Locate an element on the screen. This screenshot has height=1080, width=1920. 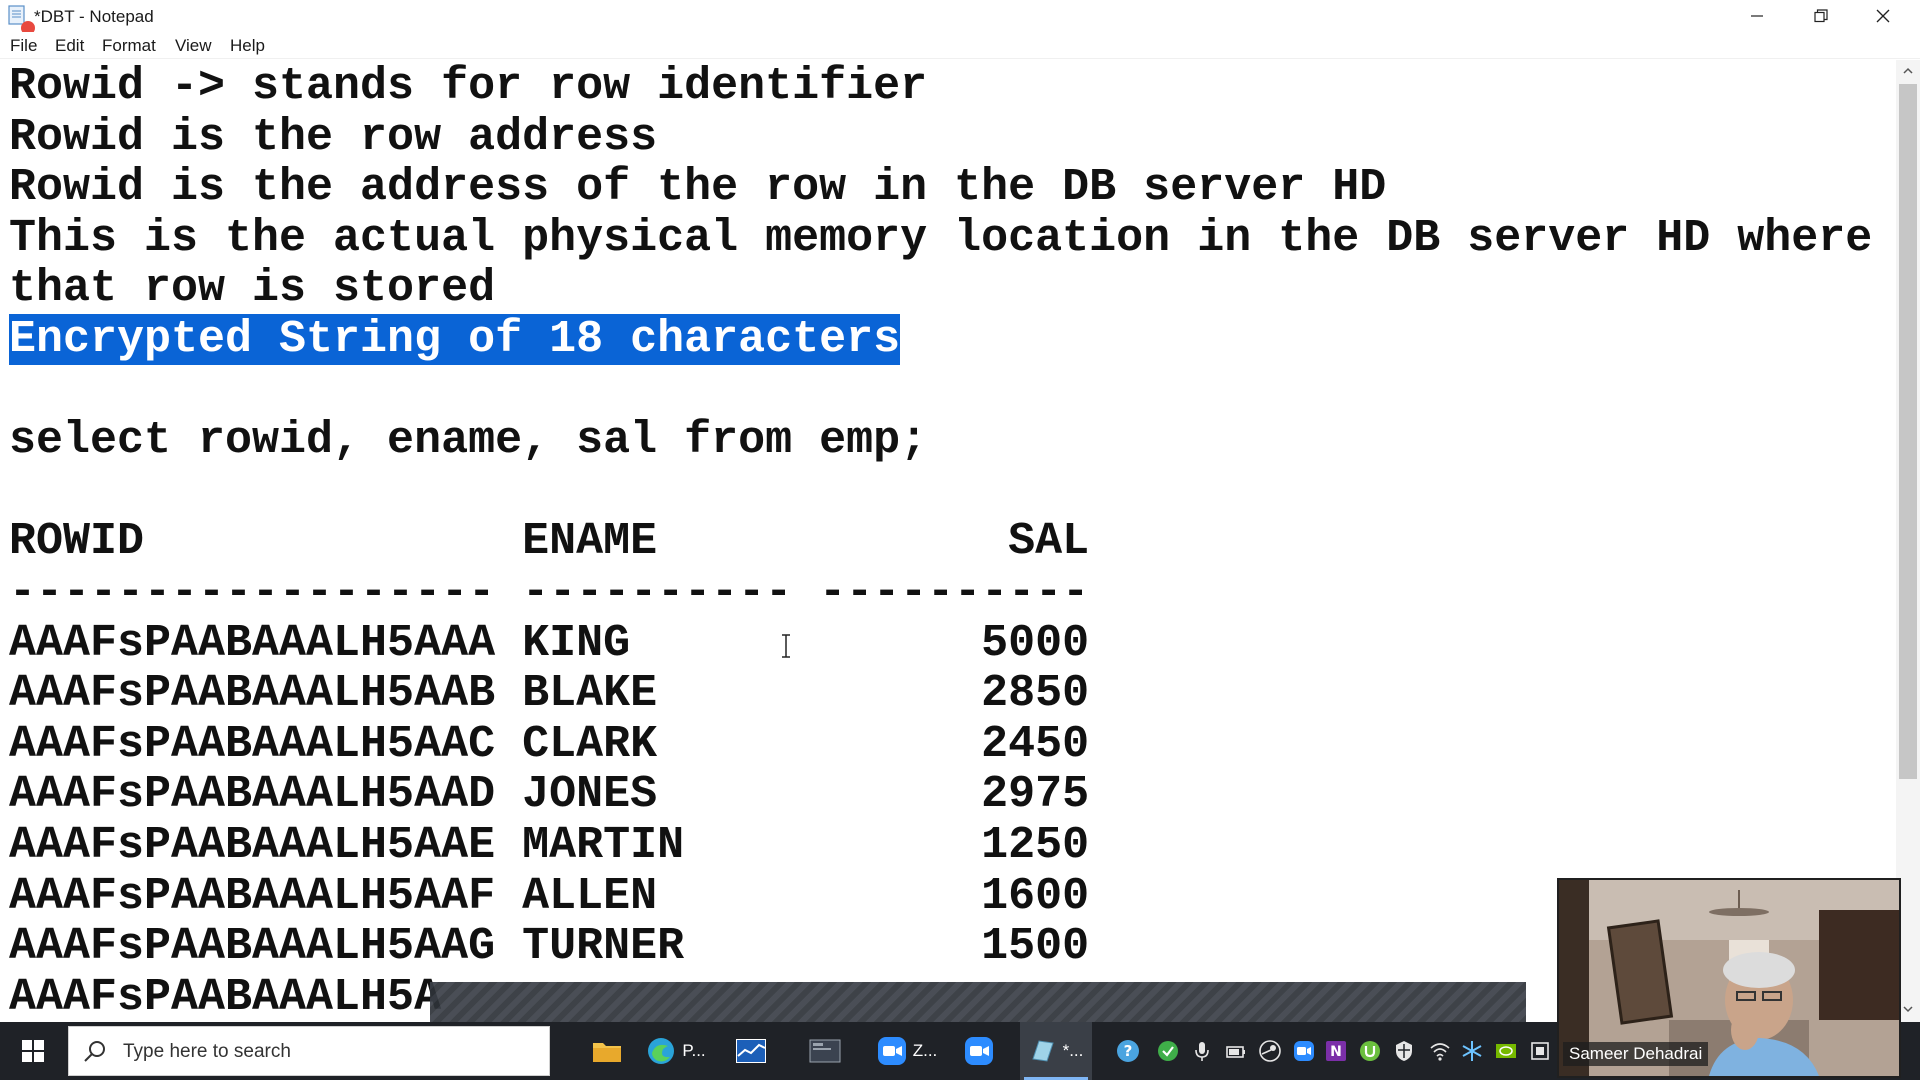
selected-text: Encrypted String of 18 characters is located at coordinates (455, 339).